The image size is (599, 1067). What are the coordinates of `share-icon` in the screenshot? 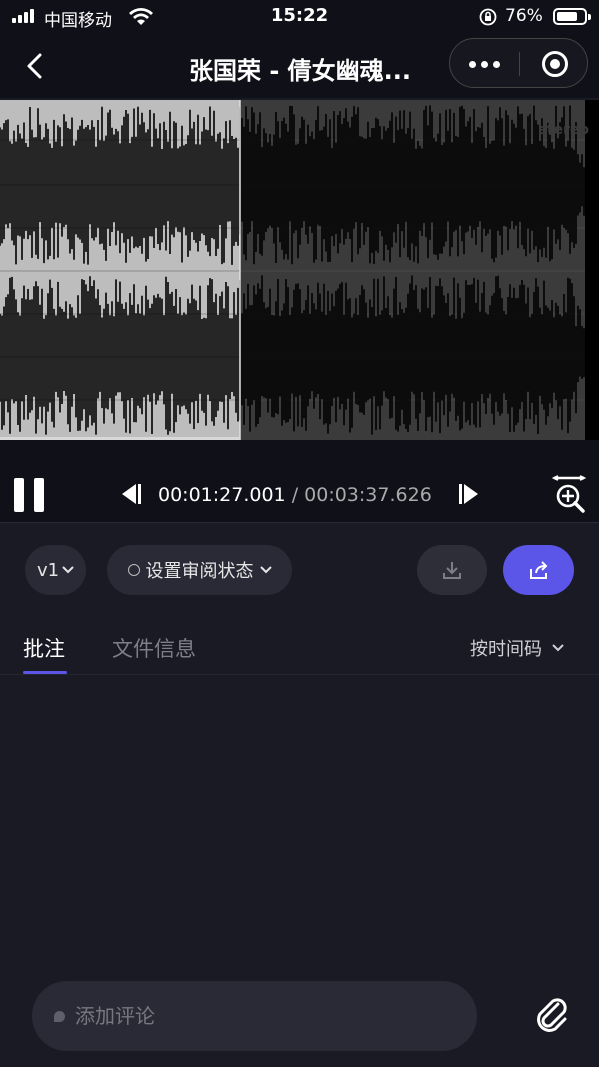 It's located at (538, 570).